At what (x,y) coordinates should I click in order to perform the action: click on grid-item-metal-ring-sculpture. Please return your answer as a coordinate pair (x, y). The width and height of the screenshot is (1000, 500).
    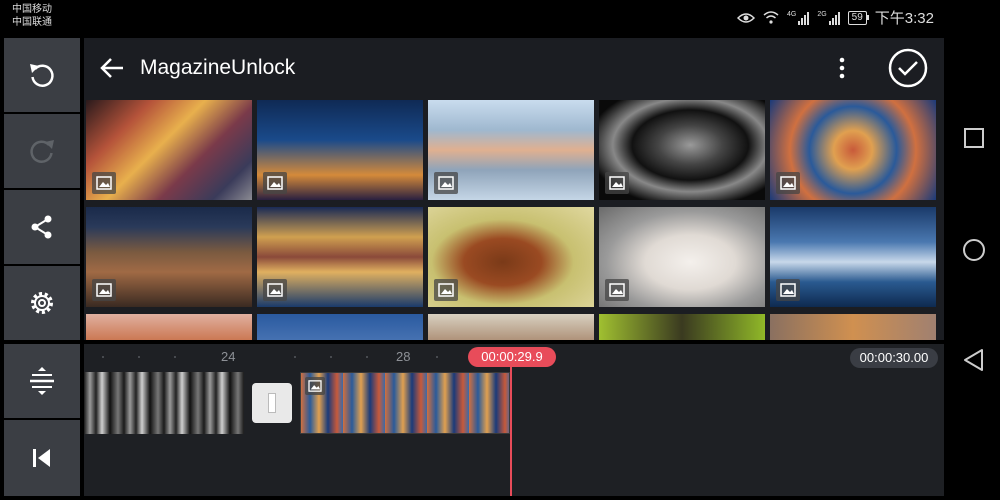
    Looking at the image, I should click on (682, 150).